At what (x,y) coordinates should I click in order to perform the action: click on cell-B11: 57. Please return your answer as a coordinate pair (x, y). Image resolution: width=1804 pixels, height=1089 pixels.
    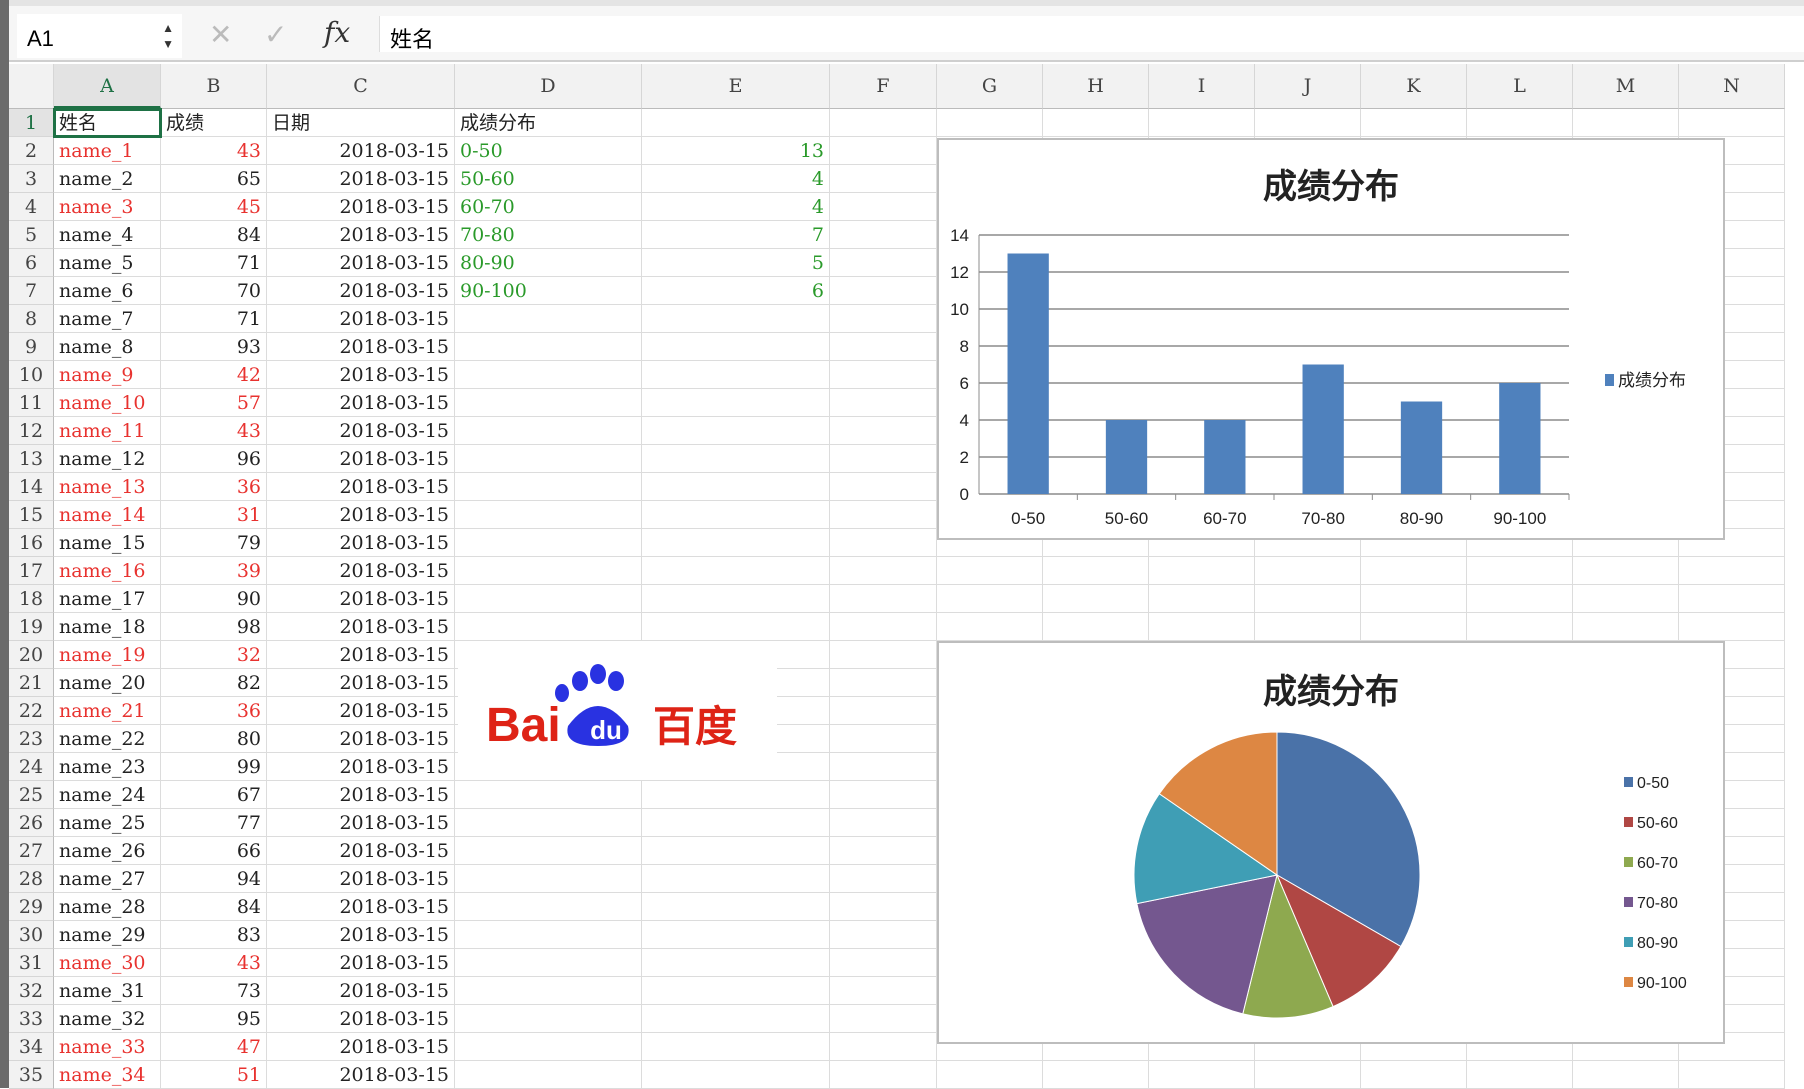
    Looking at the image, I should click on (214, 403).